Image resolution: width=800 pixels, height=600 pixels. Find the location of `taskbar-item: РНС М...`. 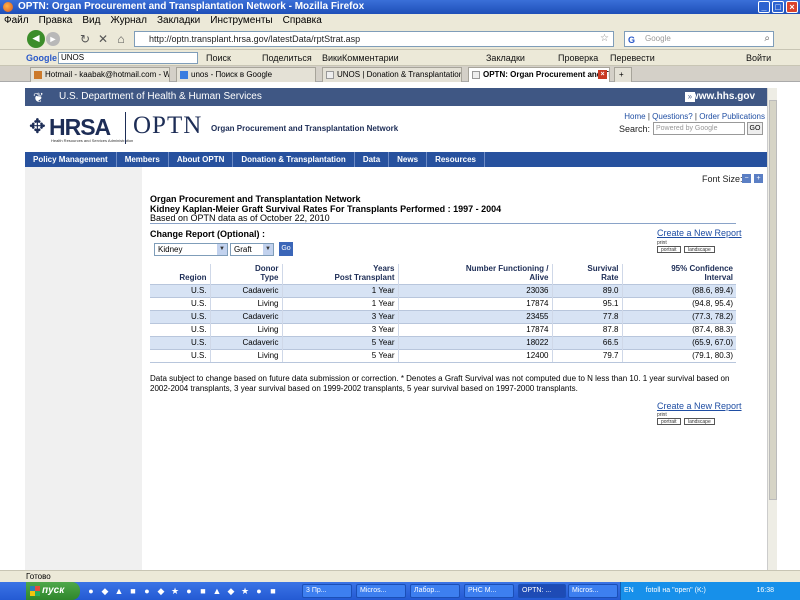

taskbar-item: РНС М... is located at coordinates (489, 591).